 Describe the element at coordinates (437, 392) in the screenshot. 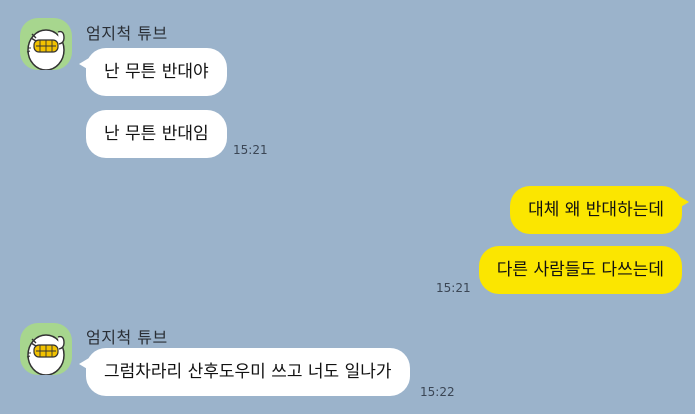

I see `message-timestamp: 15:22` at that location.